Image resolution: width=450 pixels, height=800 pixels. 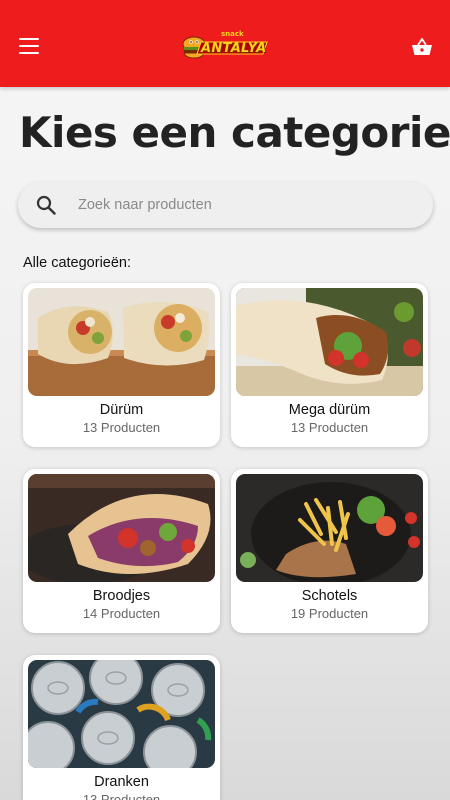 What do you see at coordinates (121, 782) in the screenshot?
I see `category-name: Dranken` at bounding box center [121, 782].